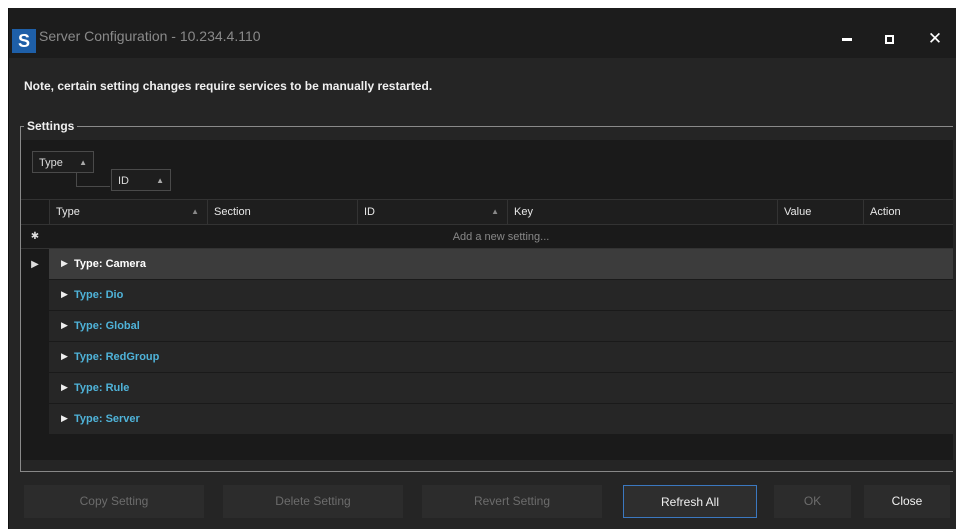  I want to click on group-row-label: Type: Rule, so click(102, 388).